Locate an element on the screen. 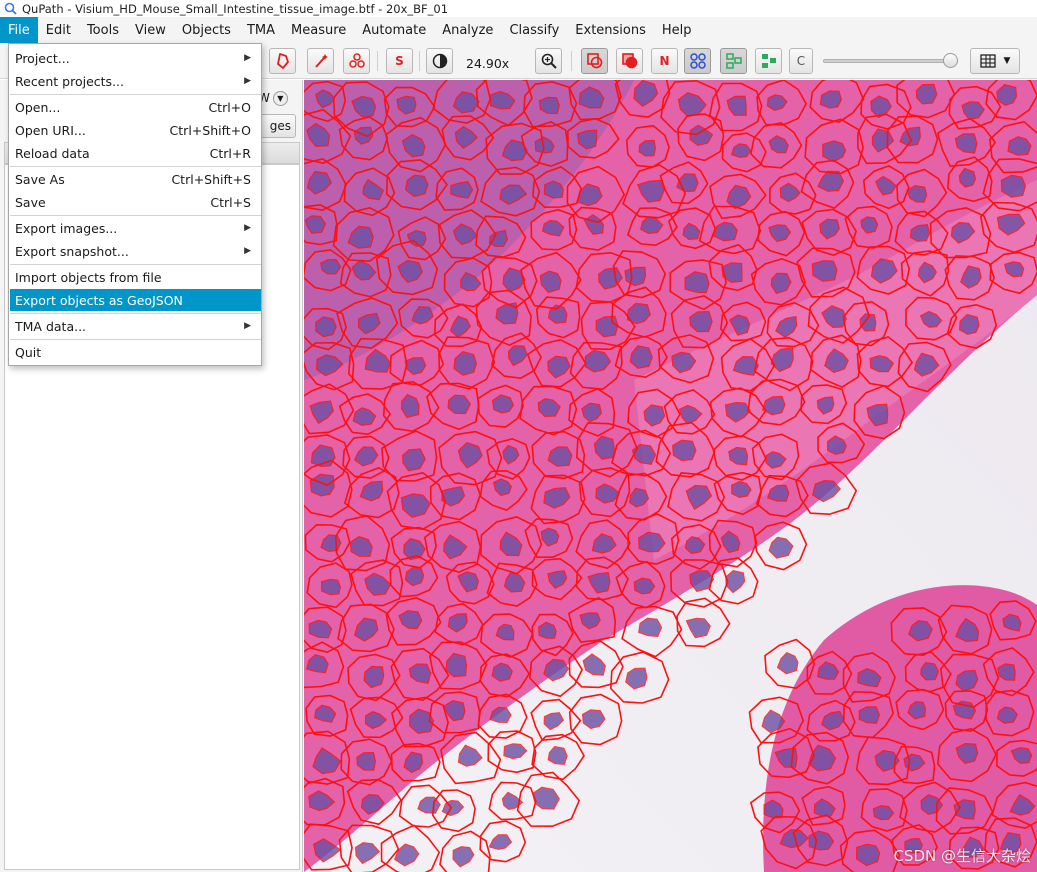 Image resolution: width=1037 pixels, height=872 pixels. menu-tools: Tools is located at coordinates (103, 30).